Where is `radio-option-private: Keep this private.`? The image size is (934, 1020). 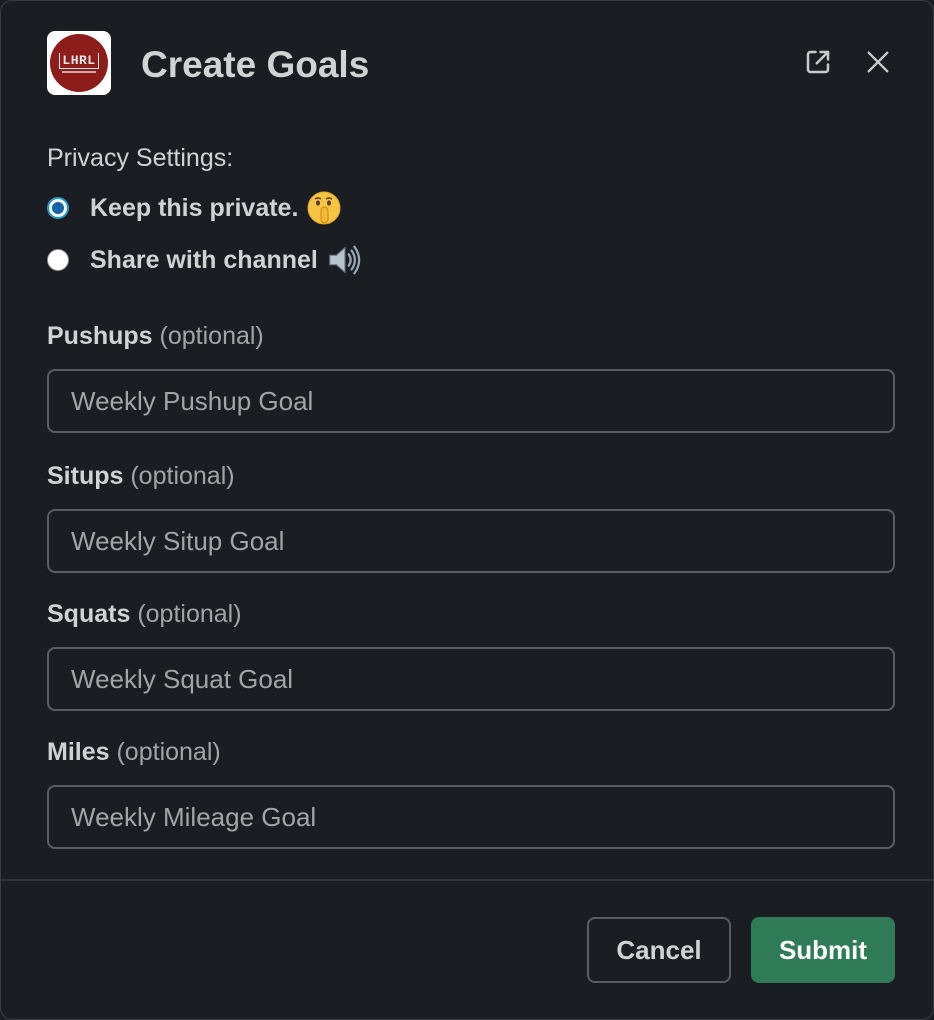
radio-option-private: Keep this private. is located at coordinates (194, 208).